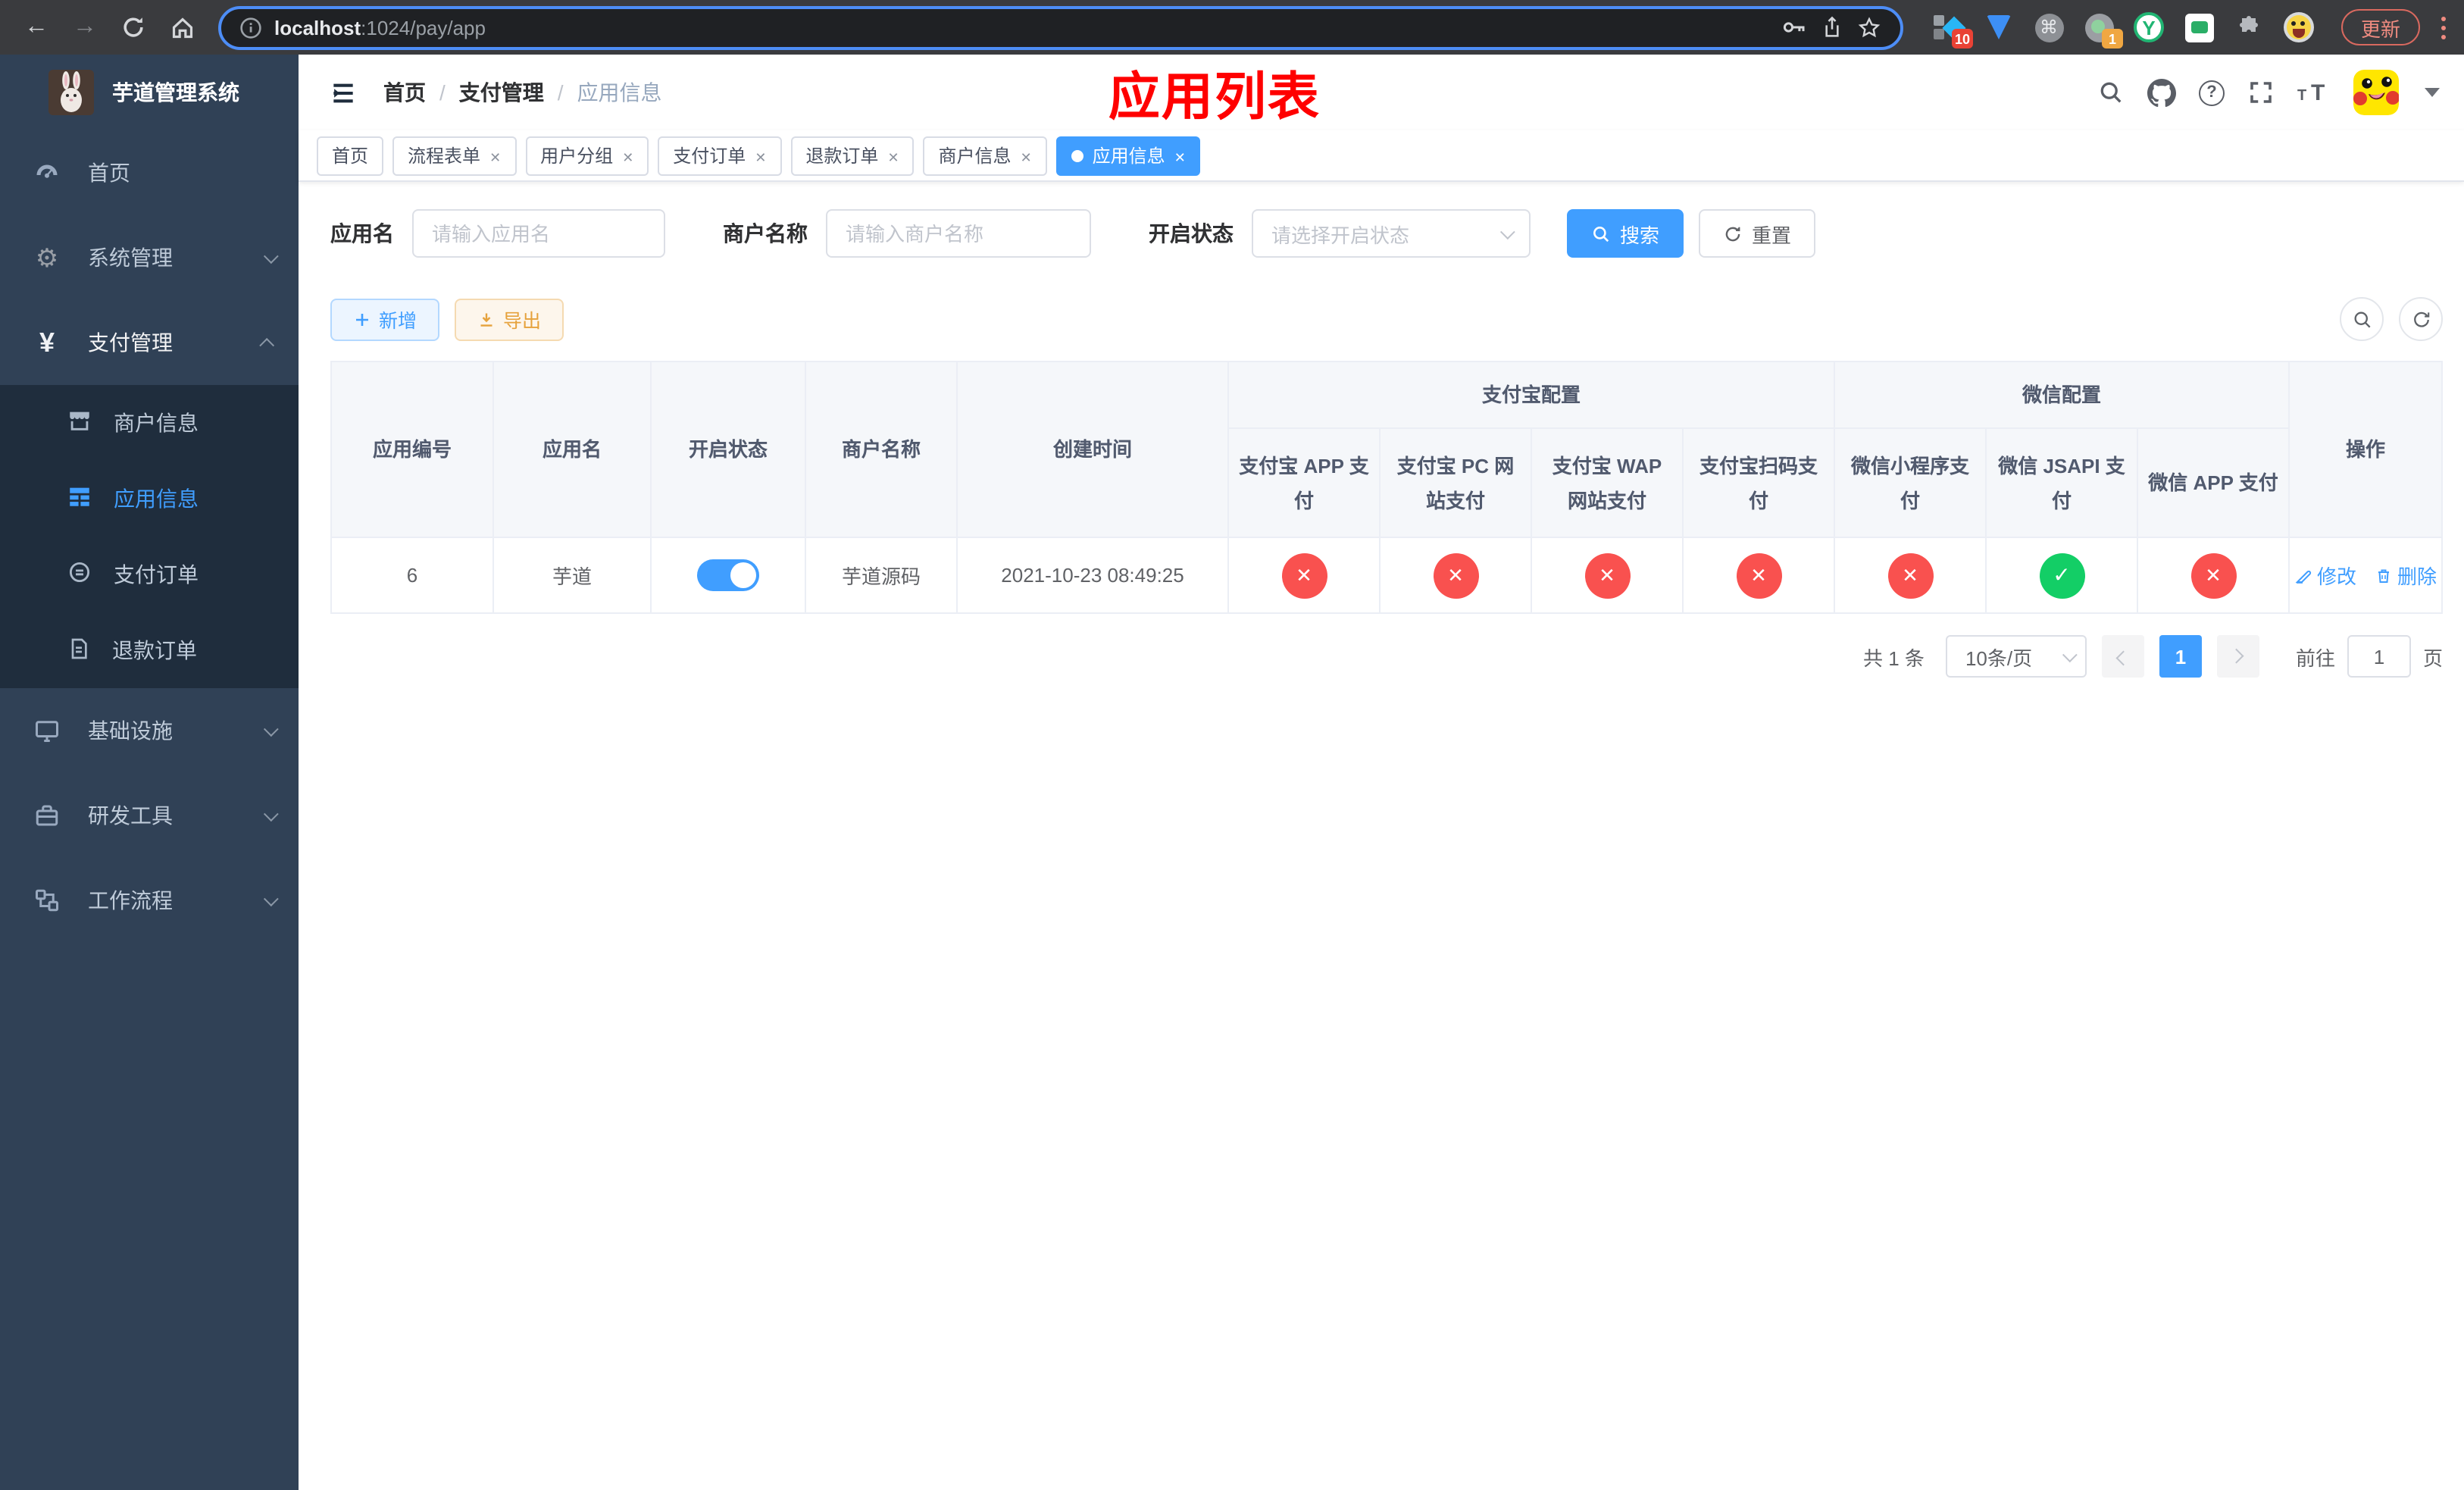 The image size is (2464, 1490). I want to click on col-actions: 操作, so click(2365, 449).